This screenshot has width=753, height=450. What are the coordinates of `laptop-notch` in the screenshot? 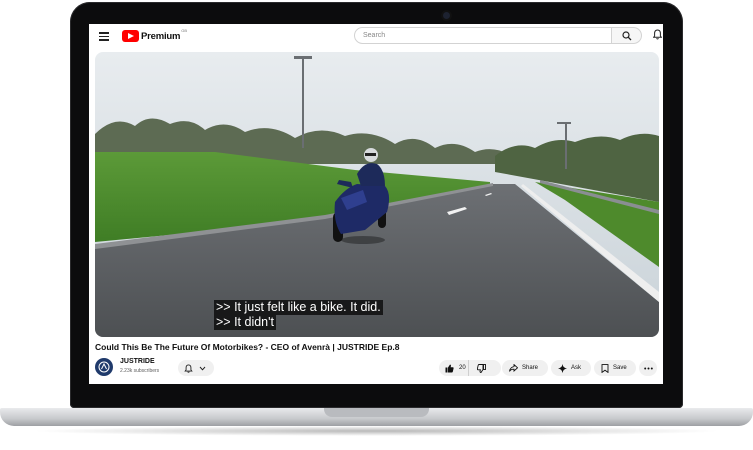 It's located at (376, 412).